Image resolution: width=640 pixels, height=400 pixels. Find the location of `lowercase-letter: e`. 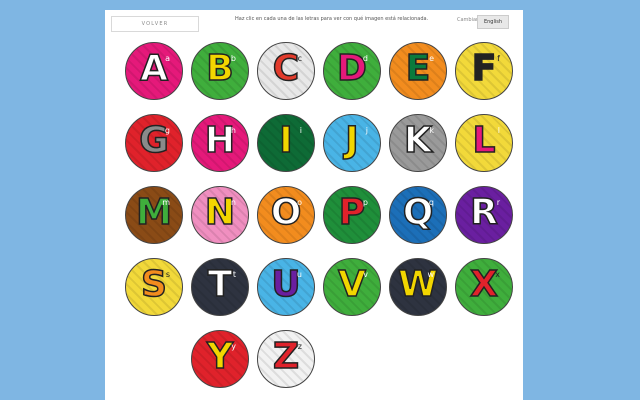

lowercase-letter: e is located at coordinates (431, 58).